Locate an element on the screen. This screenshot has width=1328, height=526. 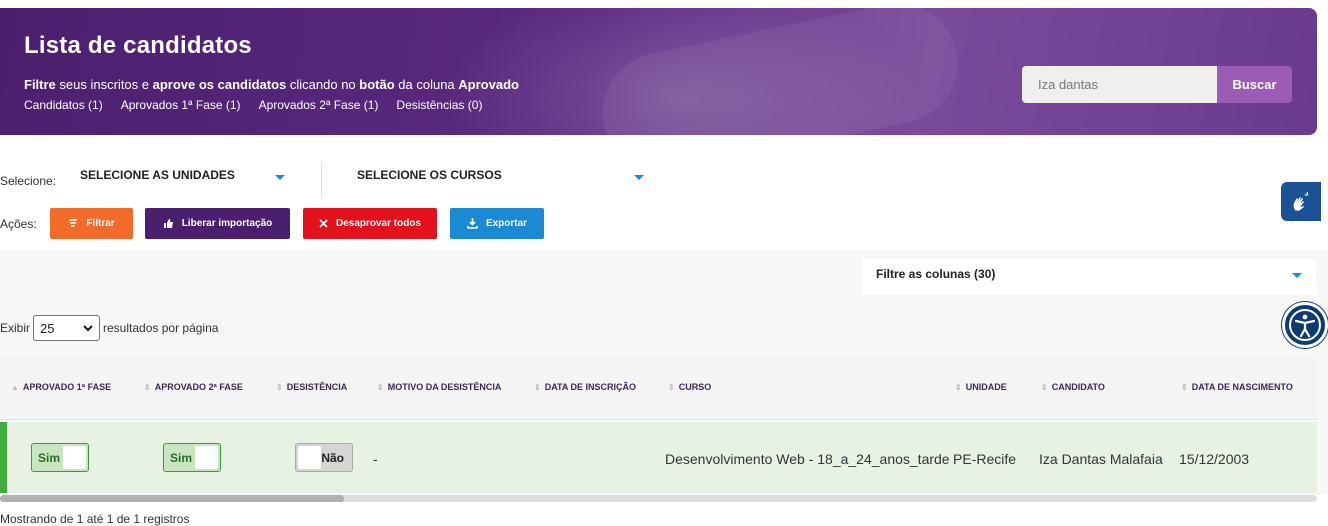
col-curso: ⇕ CURSO is located at coordinates (689, 387).